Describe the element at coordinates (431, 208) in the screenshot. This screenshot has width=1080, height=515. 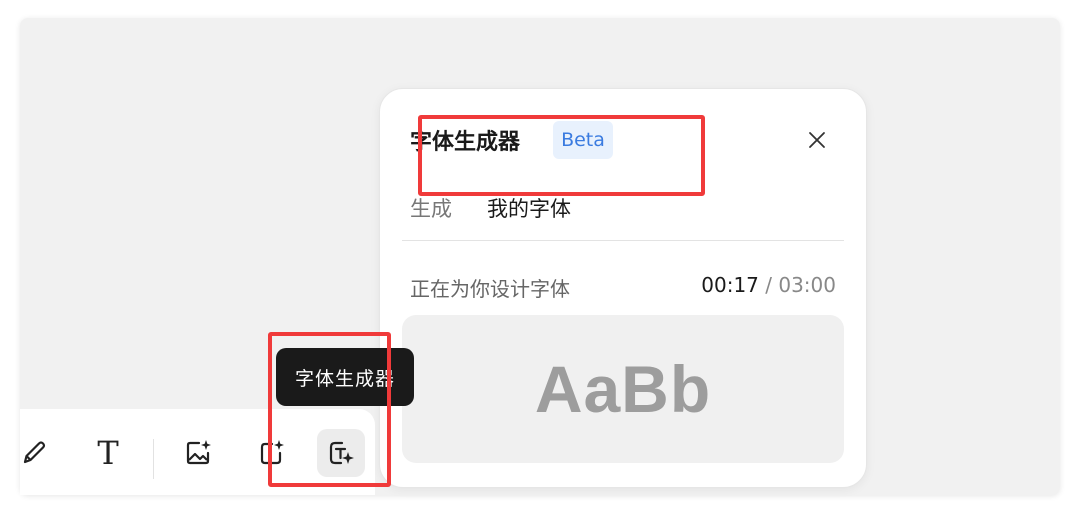
I see `tab-generate: 生成` at that location.